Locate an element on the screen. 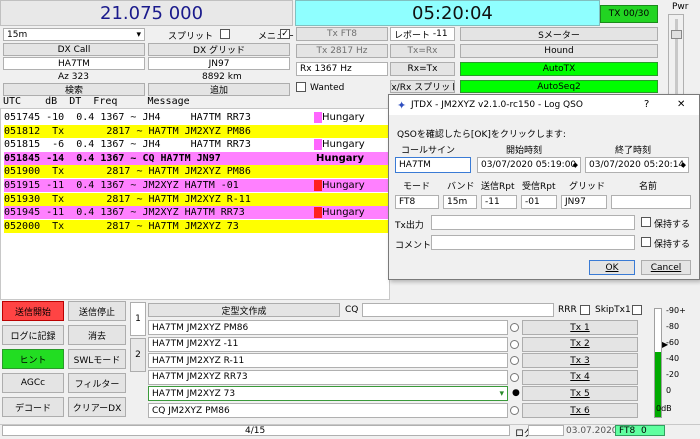 The image size is (700, 439). tx-message-5-input: HA7TM JM2XYZ 73 ▾ is located at coordinates (328, 394).